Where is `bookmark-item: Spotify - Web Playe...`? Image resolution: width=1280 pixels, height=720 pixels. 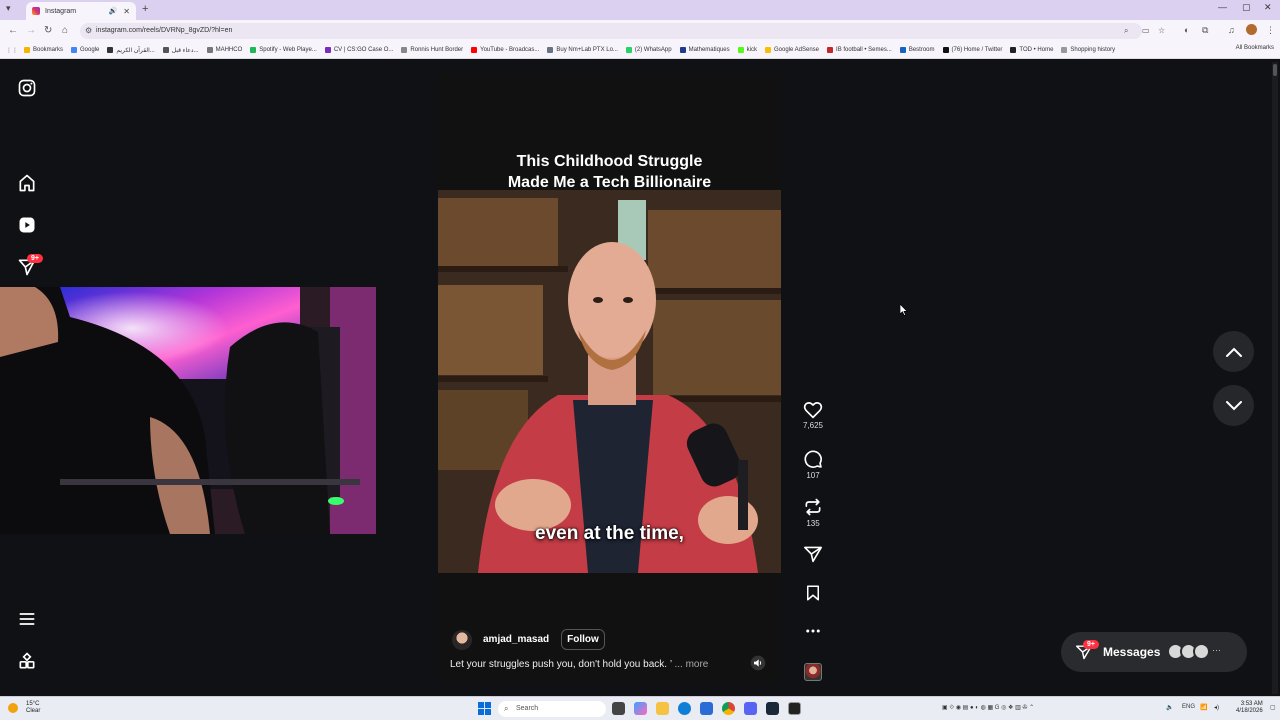 bookmark-item: Spotify - Web Playe... is located at coordinates (283, 50).